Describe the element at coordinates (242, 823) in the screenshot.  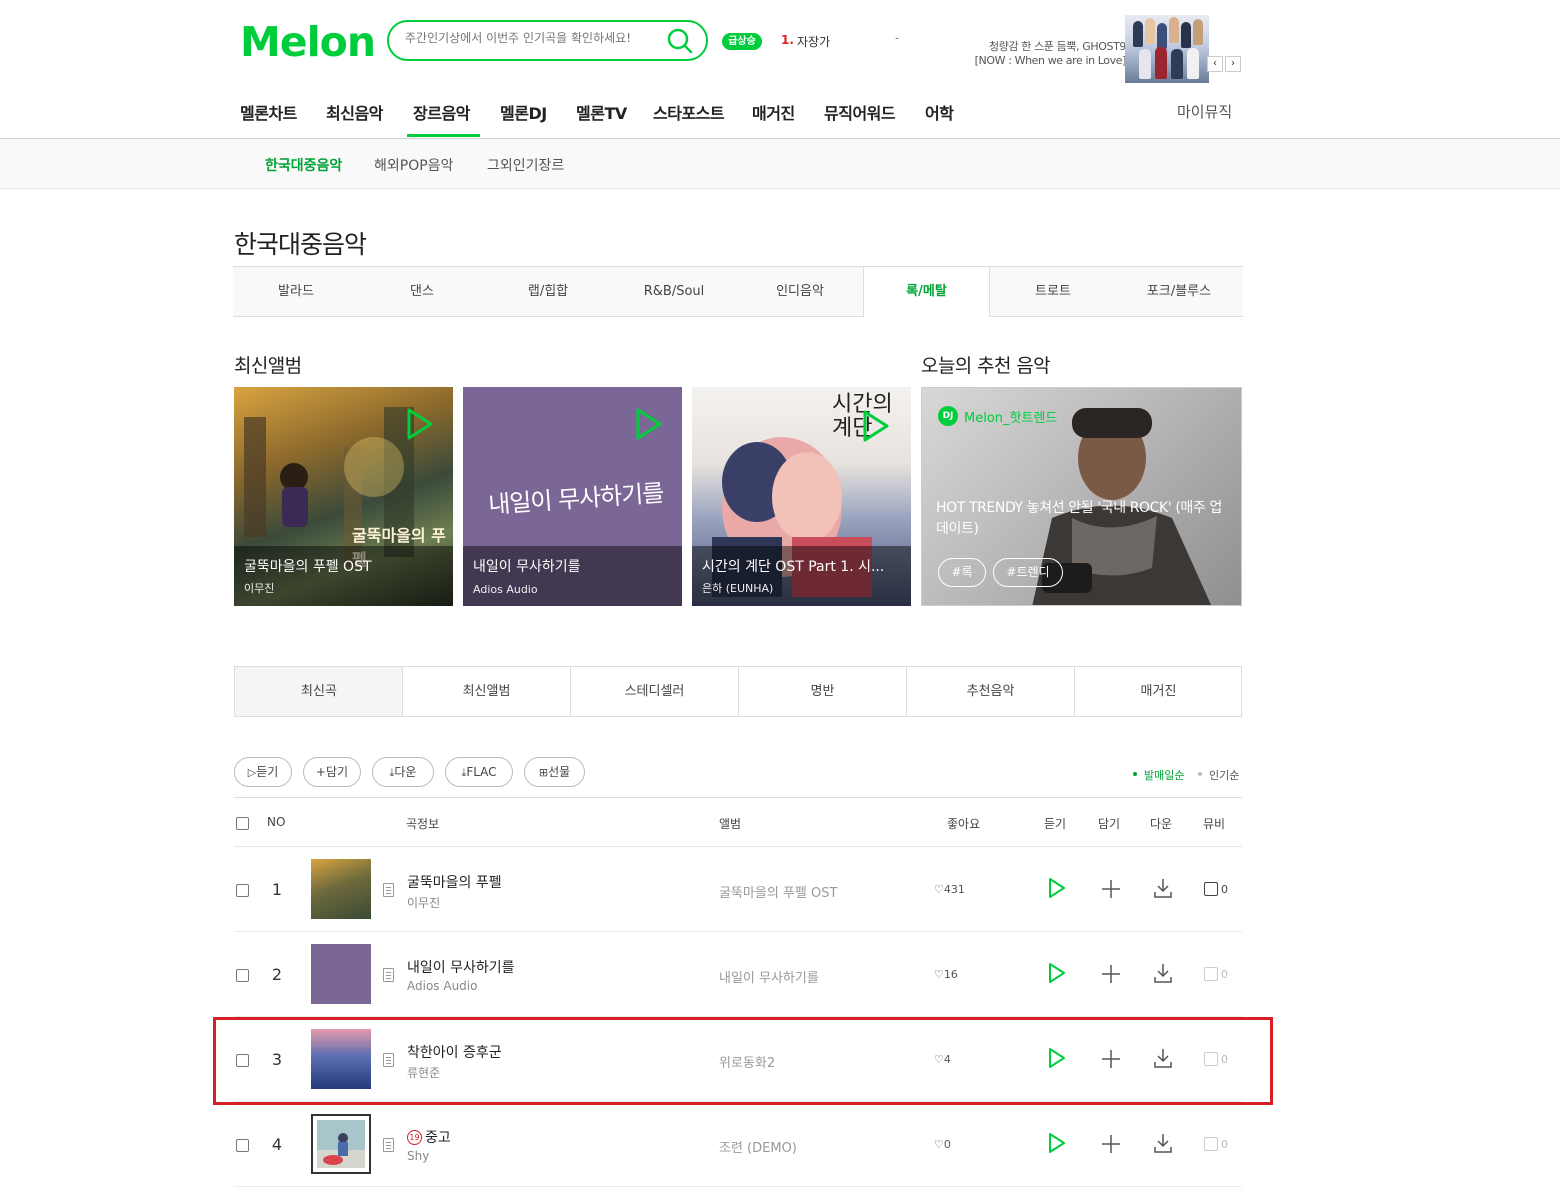
I see `select-all-checkbox` at that location.